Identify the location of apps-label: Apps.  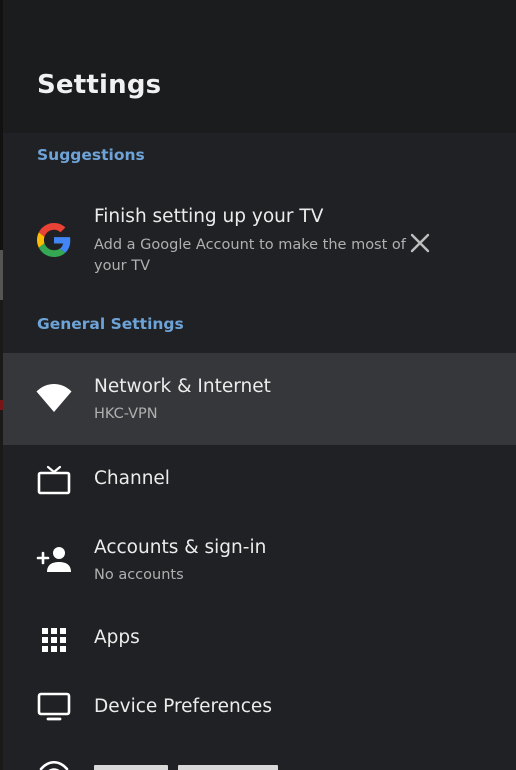
(117, 637).